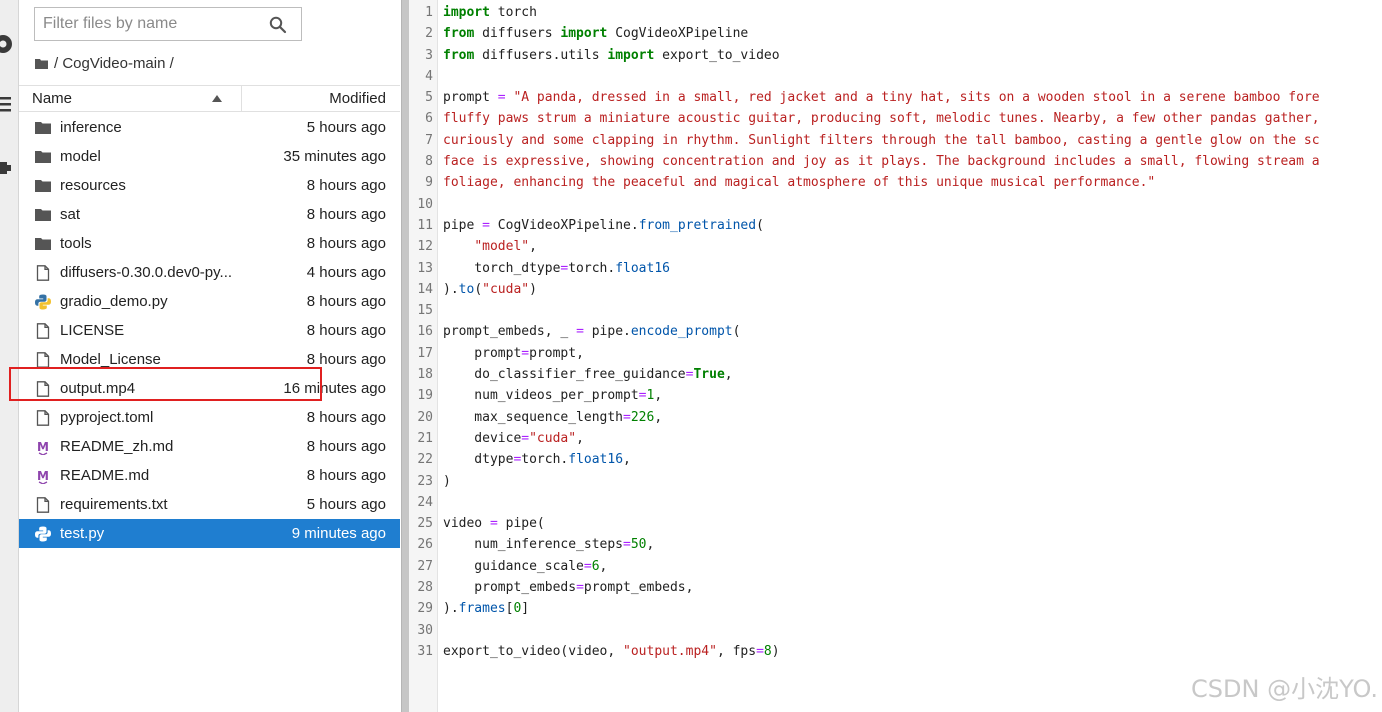  What do you see at coordinates (895, 523) in the screenshot?
I see `code-line: 25 video = pipe(` at bounding box center [895, 523].